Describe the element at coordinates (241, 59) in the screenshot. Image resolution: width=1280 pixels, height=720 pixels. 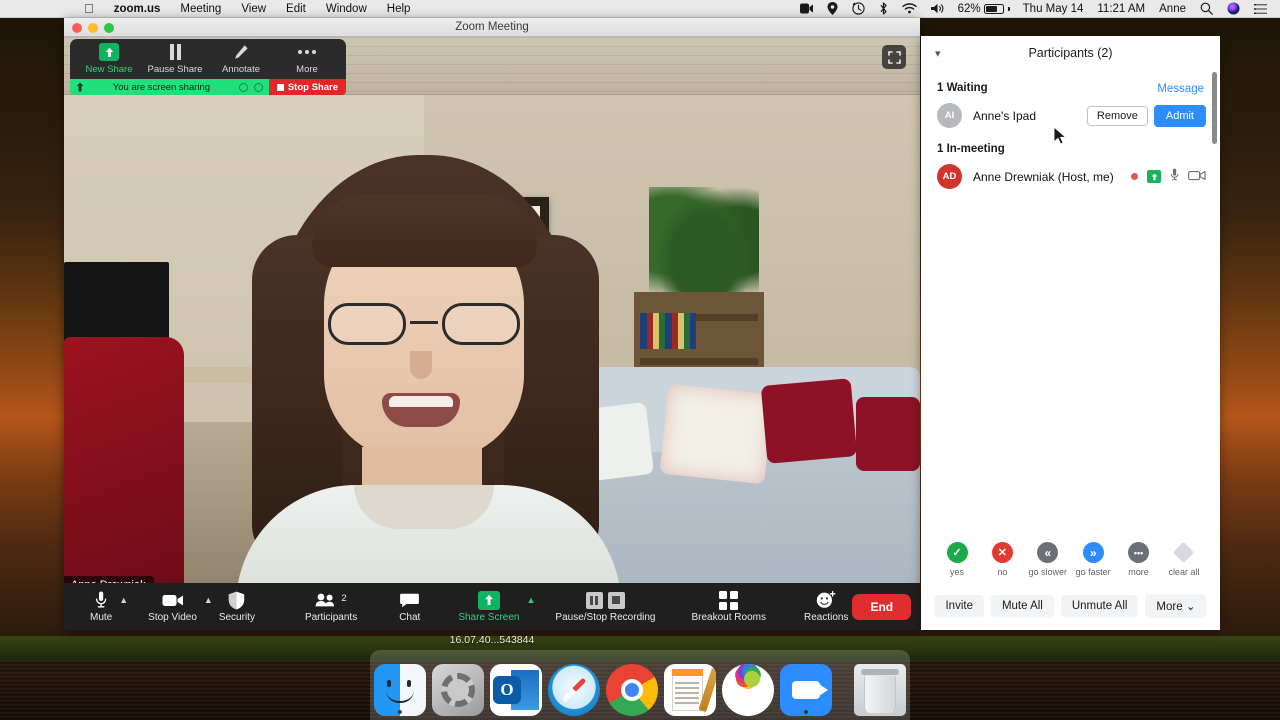
I see `annotate-button: Annotate` at that location.